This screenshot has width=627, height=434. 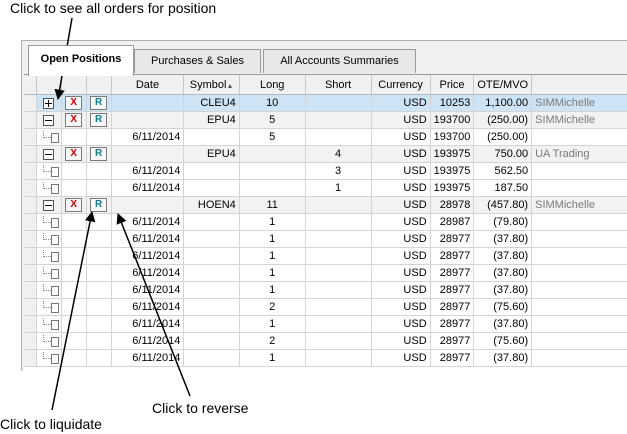 I want to click on order-row: 6/11/2014 3 USD 193975 562.50, so click(x=325, y=171).